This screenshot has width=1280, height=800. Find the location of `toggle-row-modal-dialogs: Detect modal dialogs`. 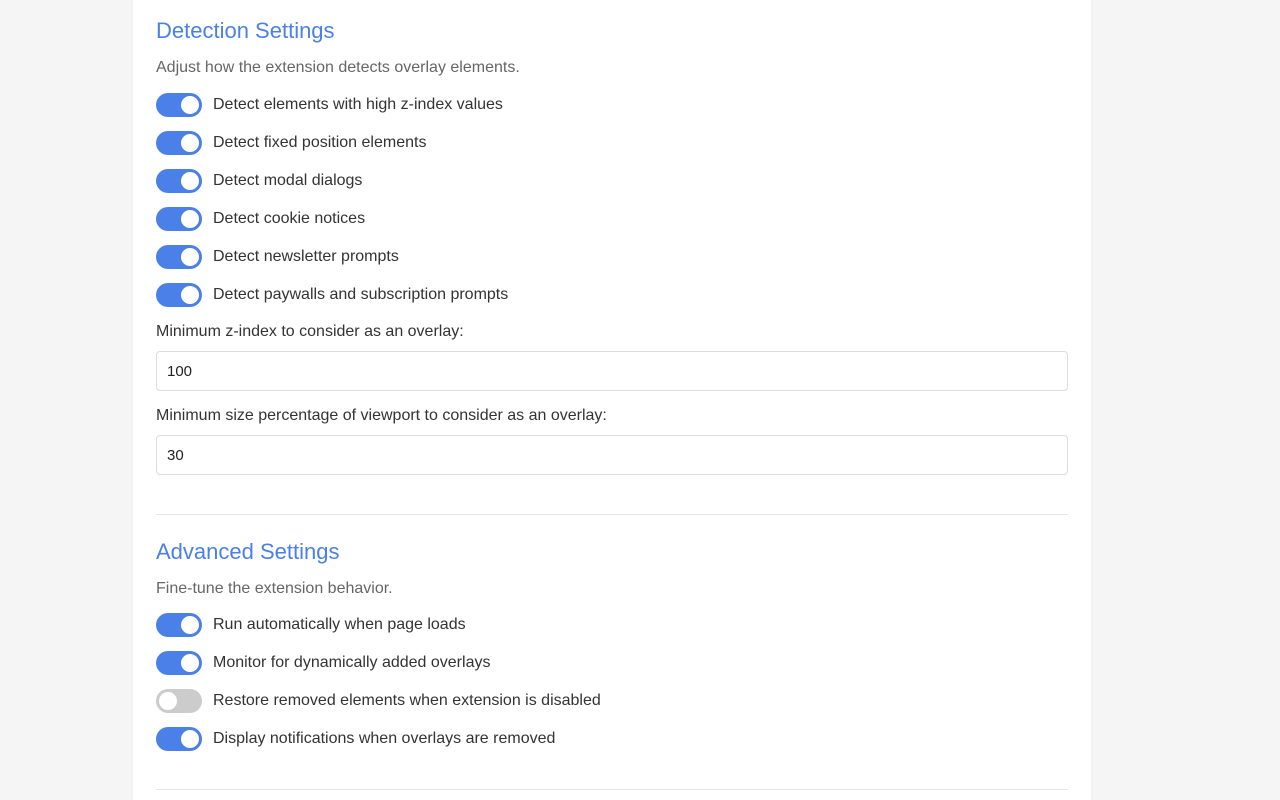

toggle-row-modal-dialogs: Detect modal dialogs is located at coordinates (259, 181).